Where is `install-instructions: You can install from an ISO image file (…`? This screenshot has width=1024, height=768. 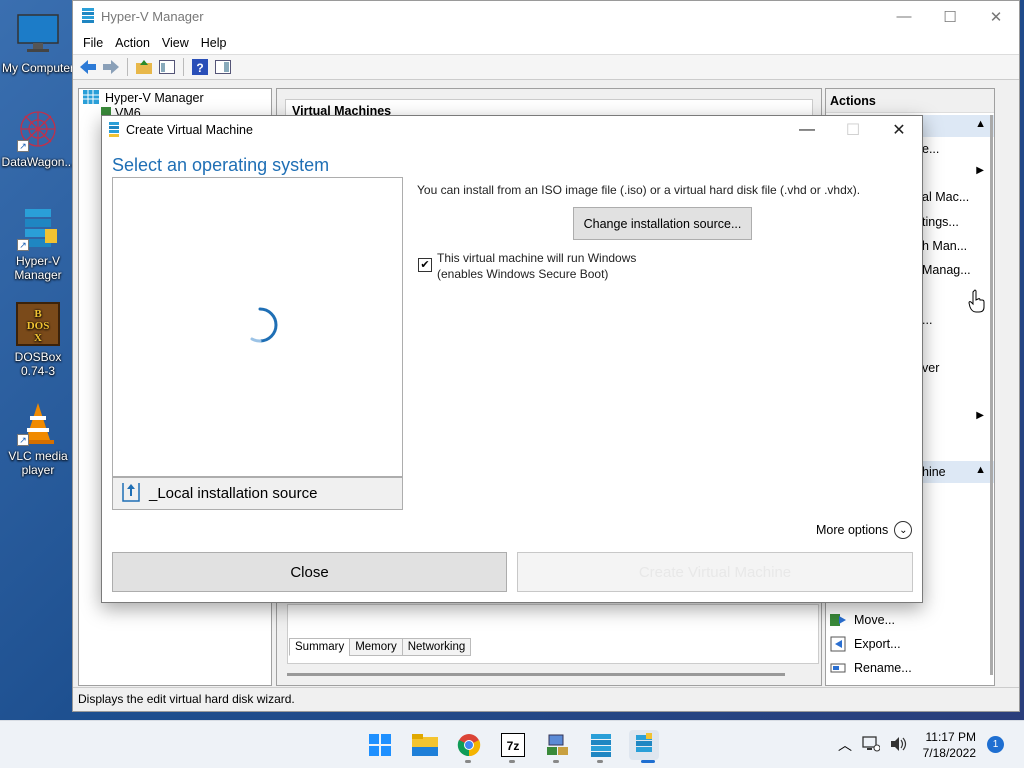
install-instructions: You can install from an ISO image file (… is located at coordinates (639, 190).